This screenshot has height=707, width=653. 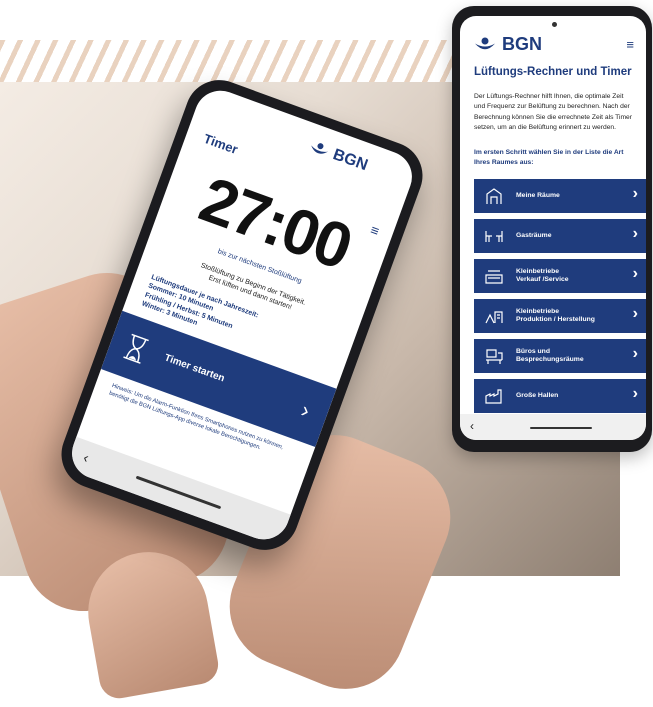 I want to click on hourglass-icon, so click(x=136, y=348).